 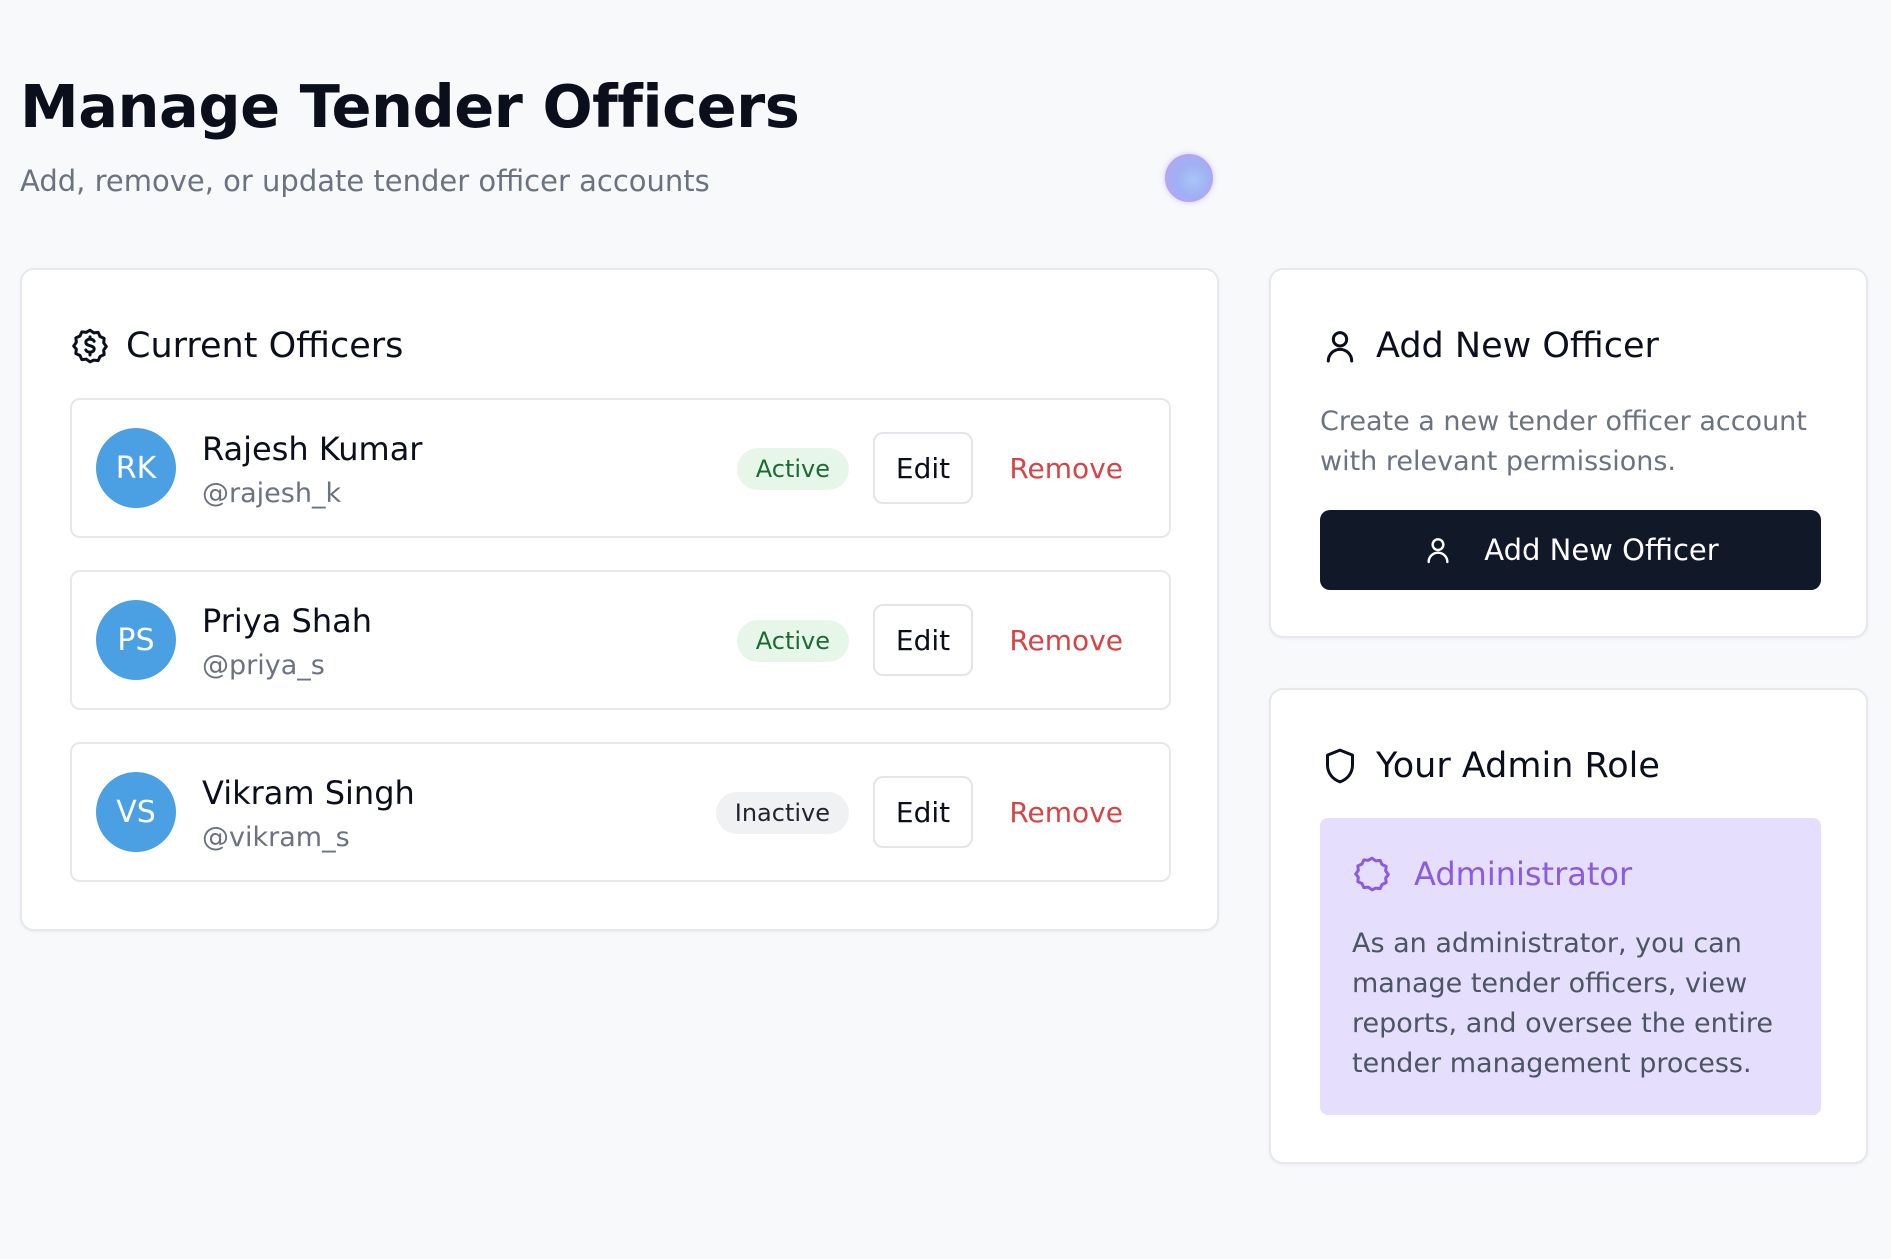 What do you see at coordinates (1518, 766) in the screenshot?
I see `admin-role-title: Your Admin Role` at bounding box center [1518, 766].